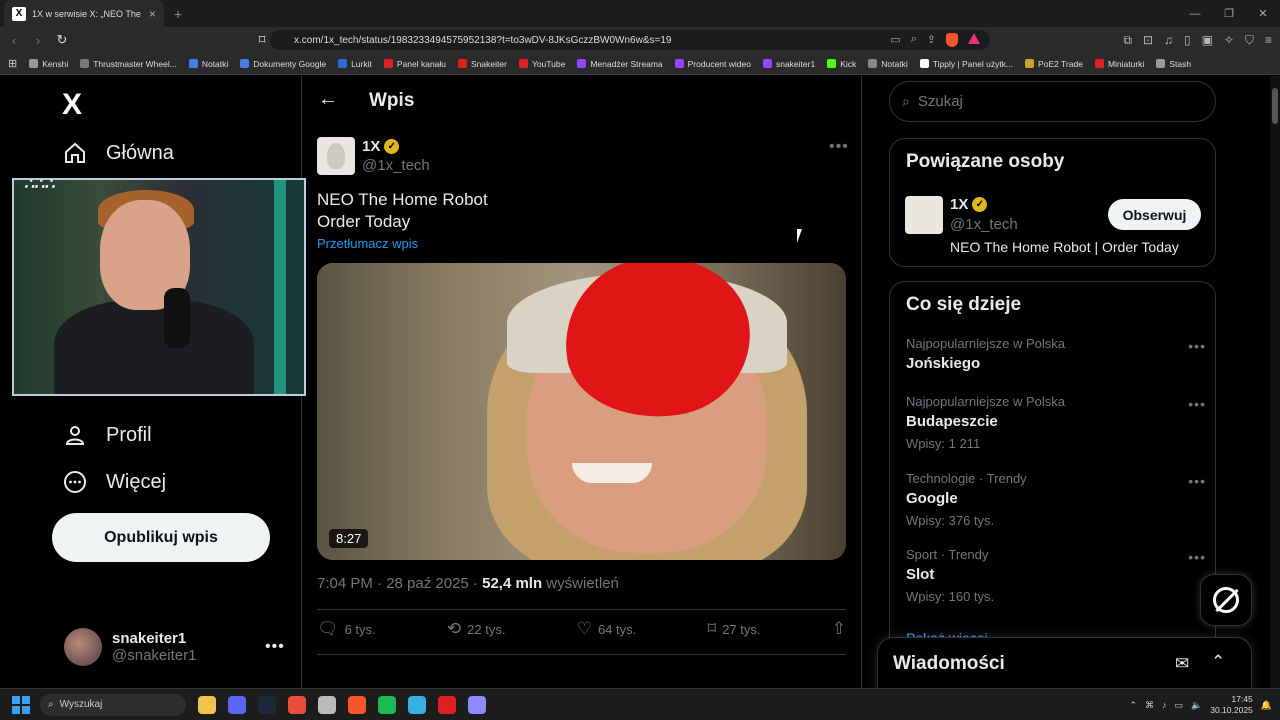 The image size is (1280, 720). I want to click on browser-tab: X 1X w serwisie X: „NEO The Home ×, so click(84, 13).